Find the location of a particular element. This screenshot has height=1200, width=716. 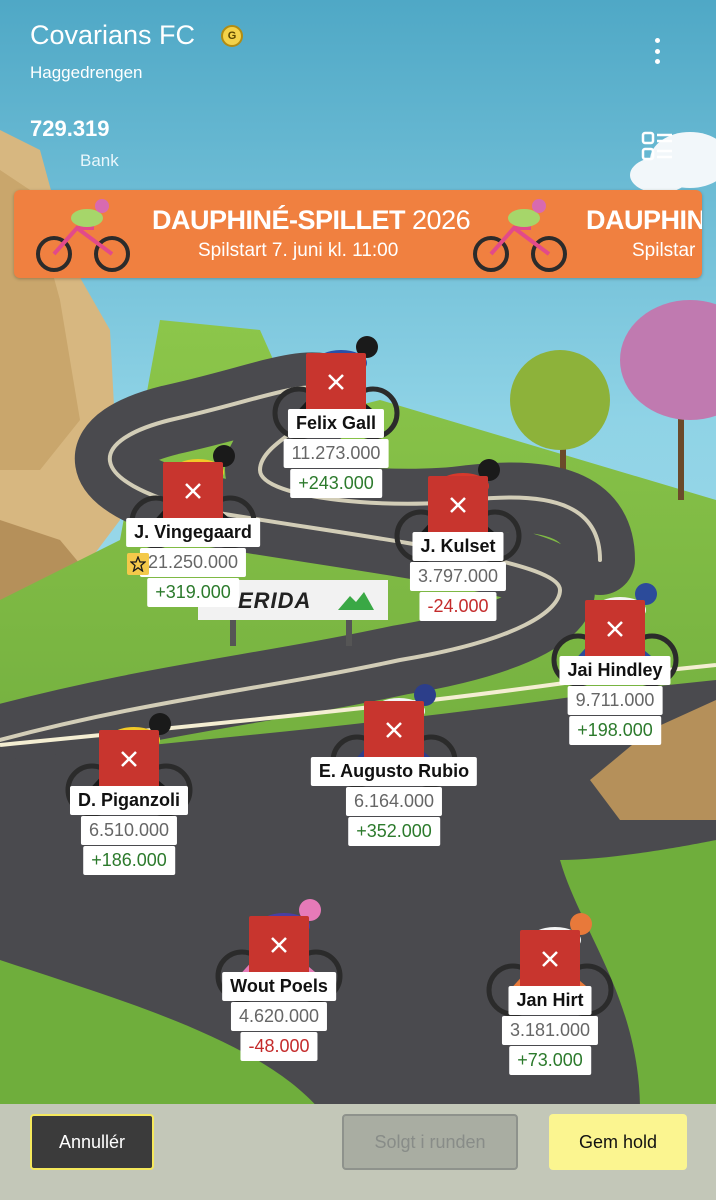

rider-price-change: -48.000 is located at coordinates (279, 1046).